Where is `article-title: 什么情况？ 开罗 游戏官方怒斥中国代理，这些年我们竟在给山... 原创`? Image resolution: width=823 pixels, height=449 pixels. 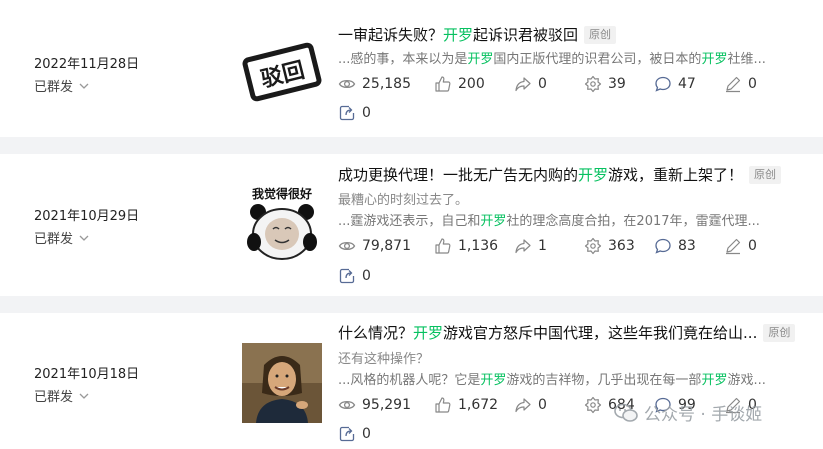 article-title: 什么情况？ 开罗 游戏官方怒斥中国代理，这些年我们竟在给山... 原创 is located at coordinates (567, 332).